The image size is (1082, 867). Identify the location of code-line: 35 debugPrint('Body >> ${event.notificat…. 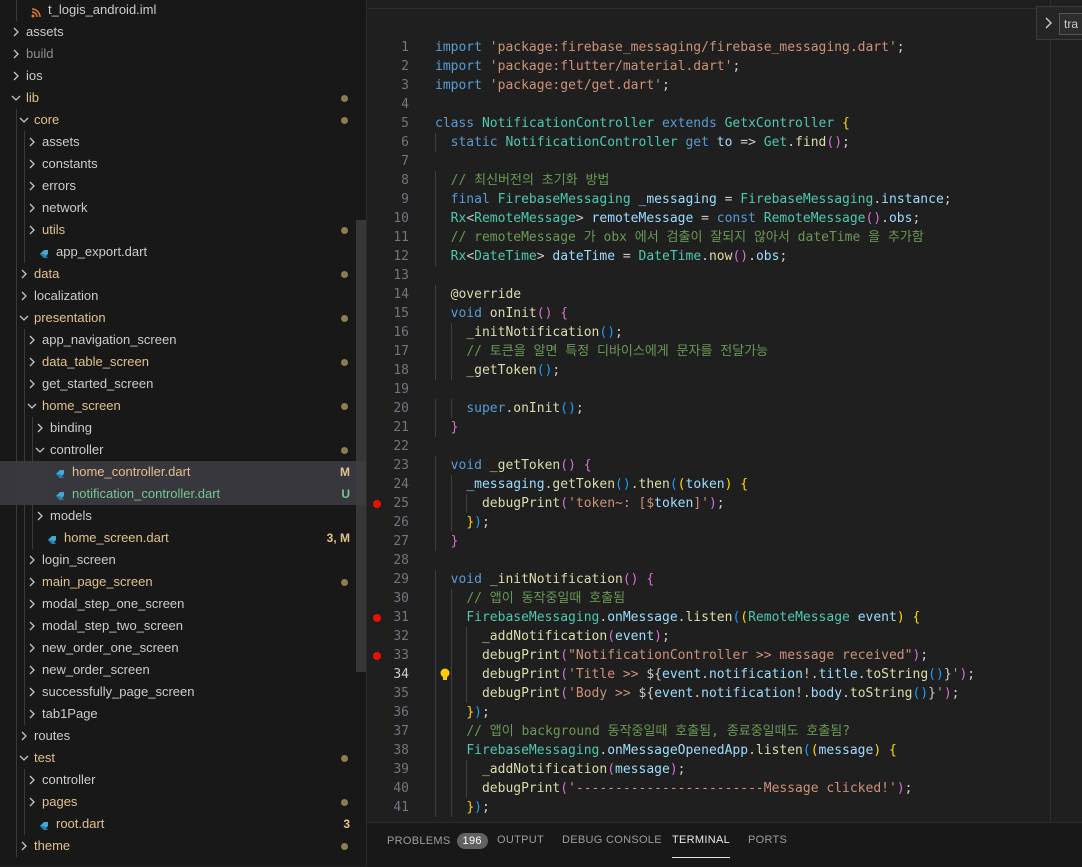
(724, 693).